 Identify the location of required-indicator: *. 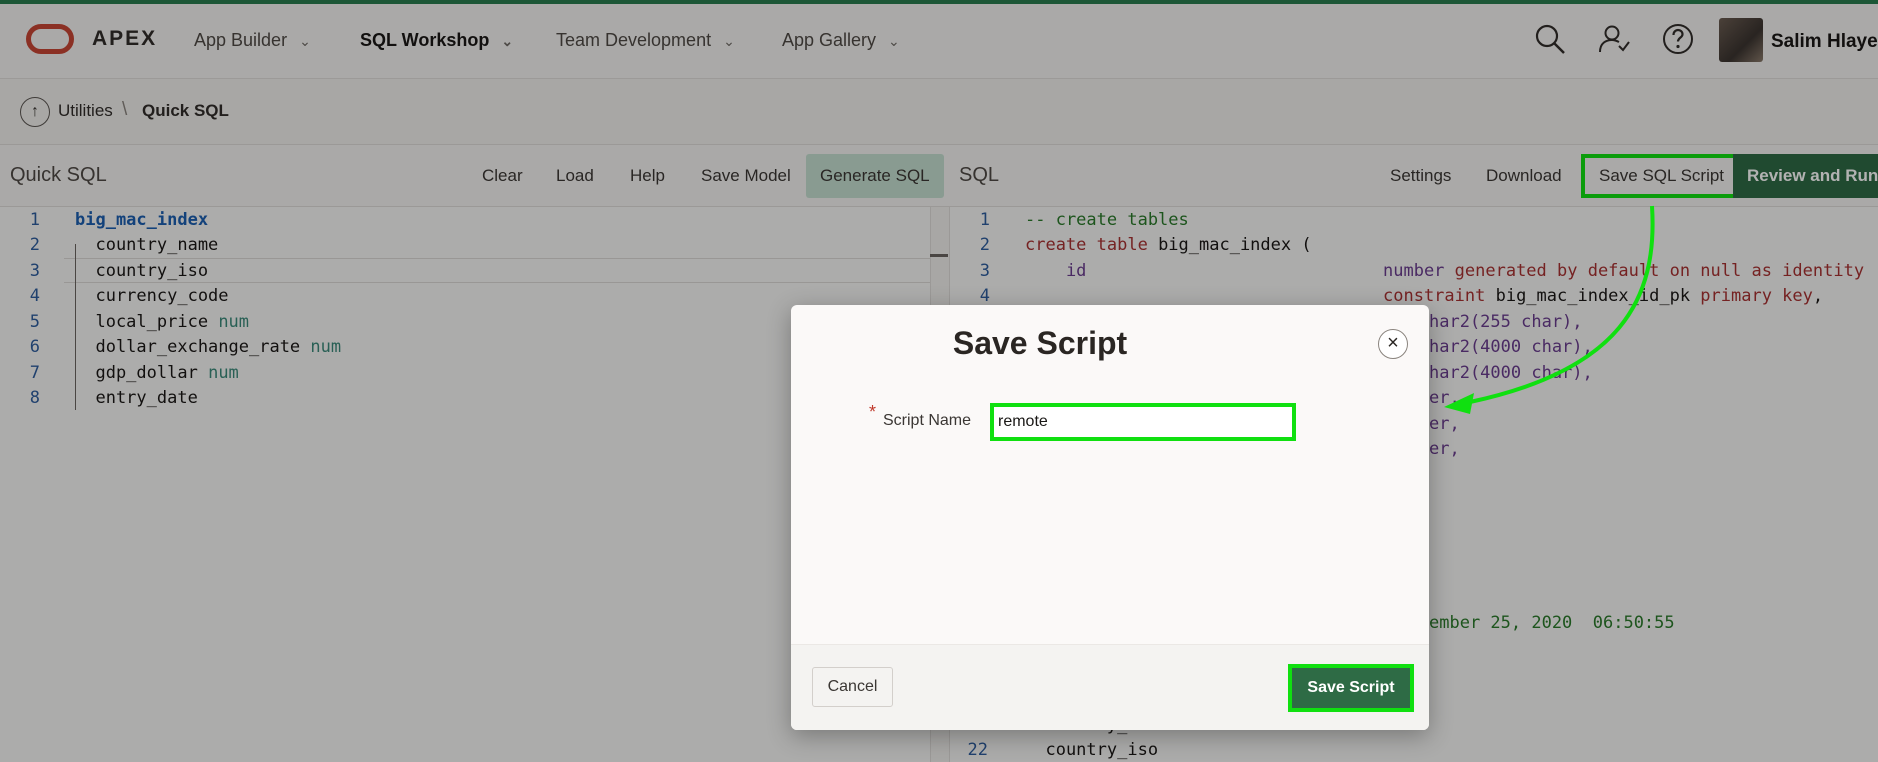
(873, 412).